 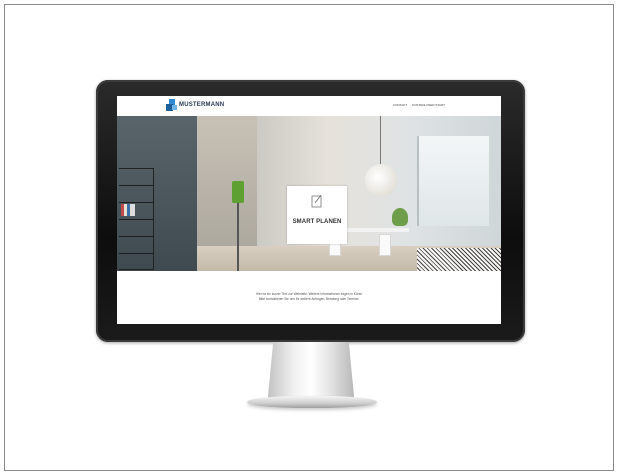 I want to click on smart-planen-label: SMART PLANEN, so click(x=317, y=222).